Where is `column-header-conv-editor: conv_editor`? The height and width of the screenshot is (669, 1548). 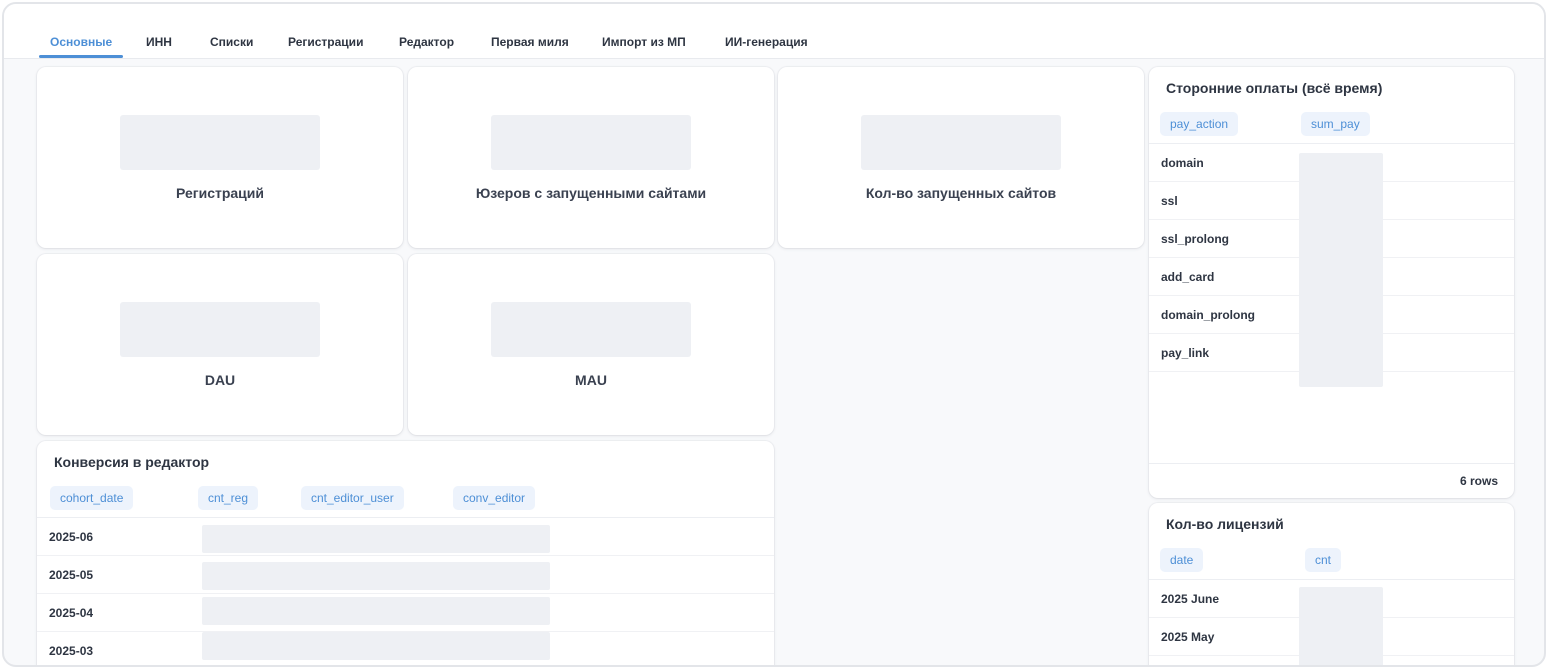 column-header-conv-editor: conv_editor is located at coordinates (494, 498).